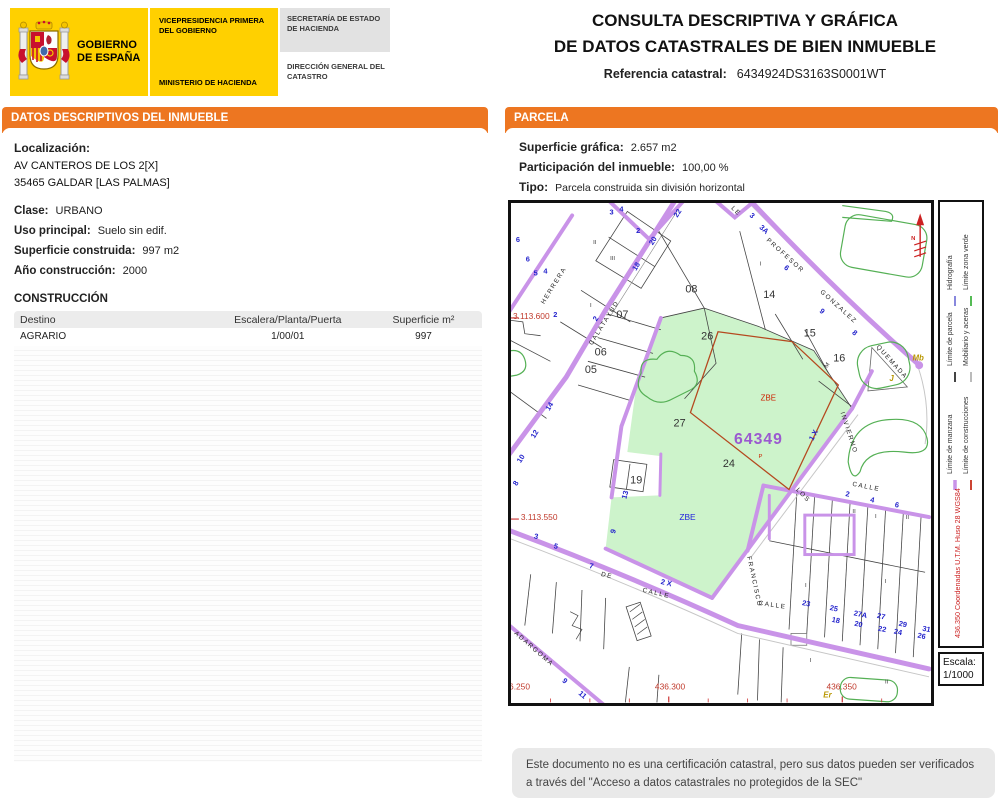 Image resolution: width=1000 pixels, height=800 pixels. What do you see at coordinates (839, 358) in the screenshot?
I see `map-label: 16` at bounding box center [839, 358].